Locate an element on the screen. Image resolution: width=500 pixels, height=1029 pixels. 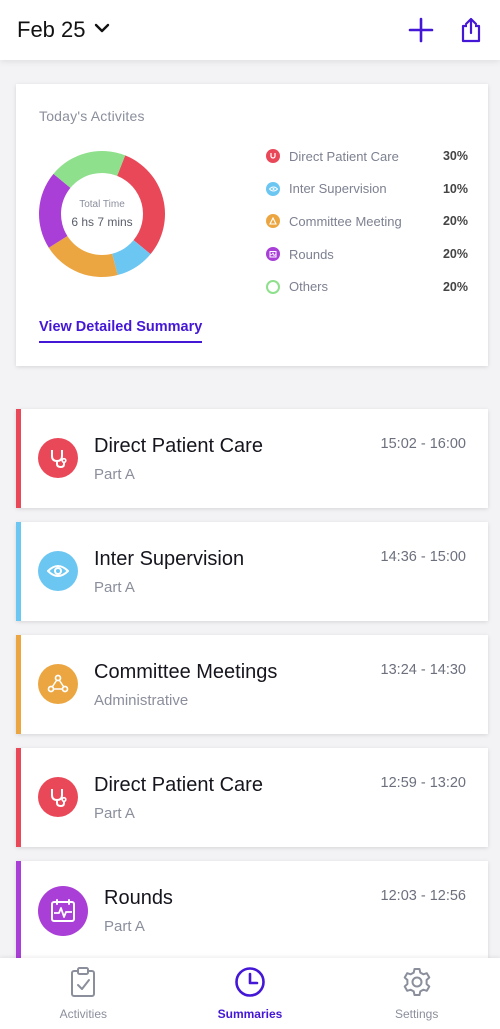
legend-name: Direct Patient Care is located at coordinates (344, 156).